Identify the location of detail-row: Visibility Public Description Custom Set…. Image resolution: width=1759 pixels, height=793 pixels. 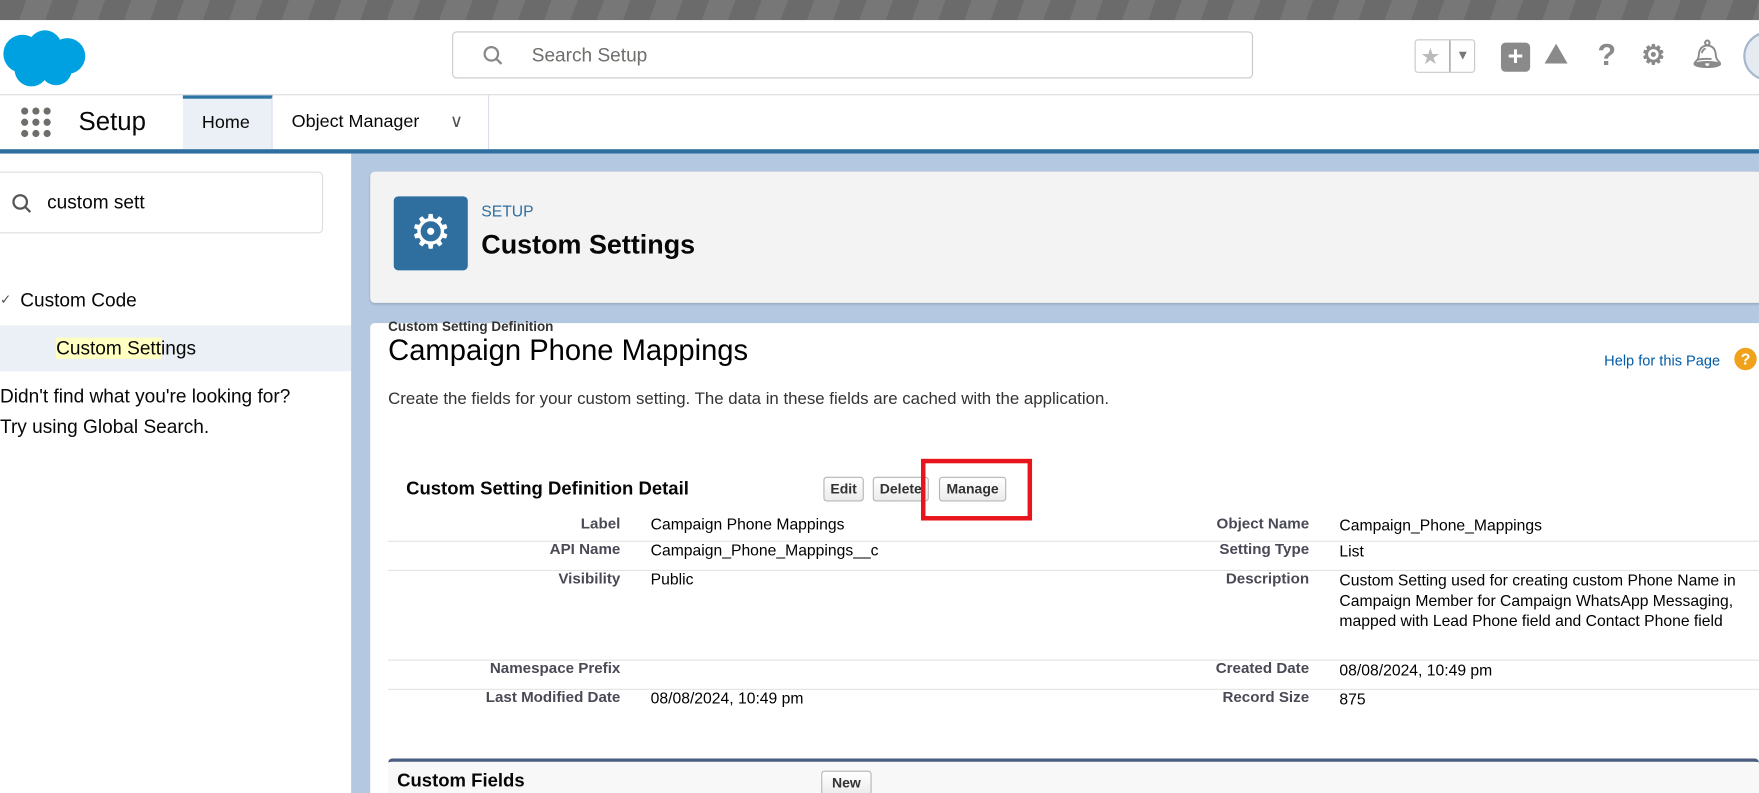
(1073, 615).